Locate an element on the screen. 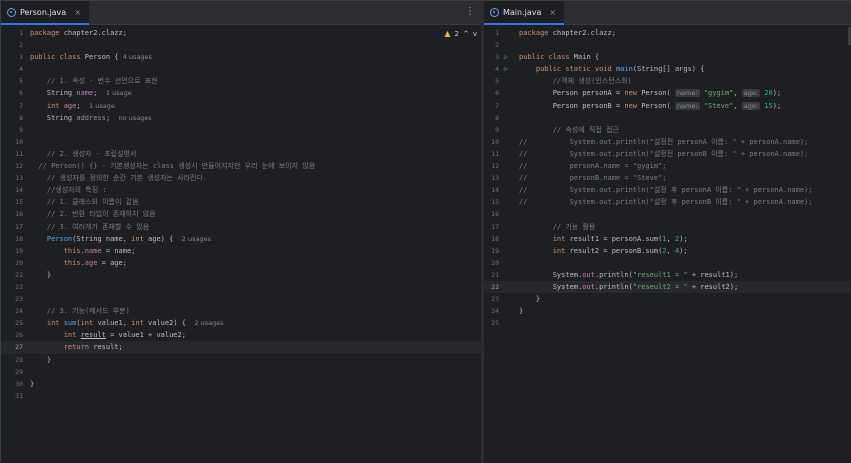  code-line: 13 // personB.name = "Steve"; is located at coordinates (667, 178).